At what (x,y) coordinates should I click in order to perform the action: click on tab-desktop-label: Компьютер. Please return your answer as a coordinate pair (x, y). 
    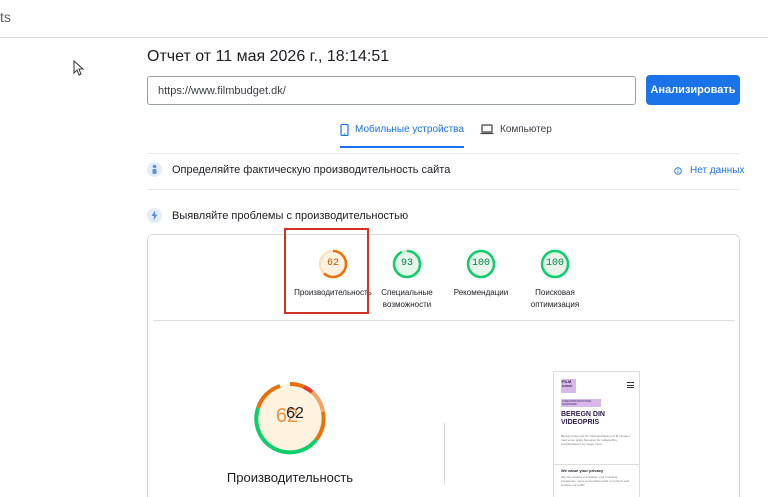
    Looking at the image, I should click on (526, 129).